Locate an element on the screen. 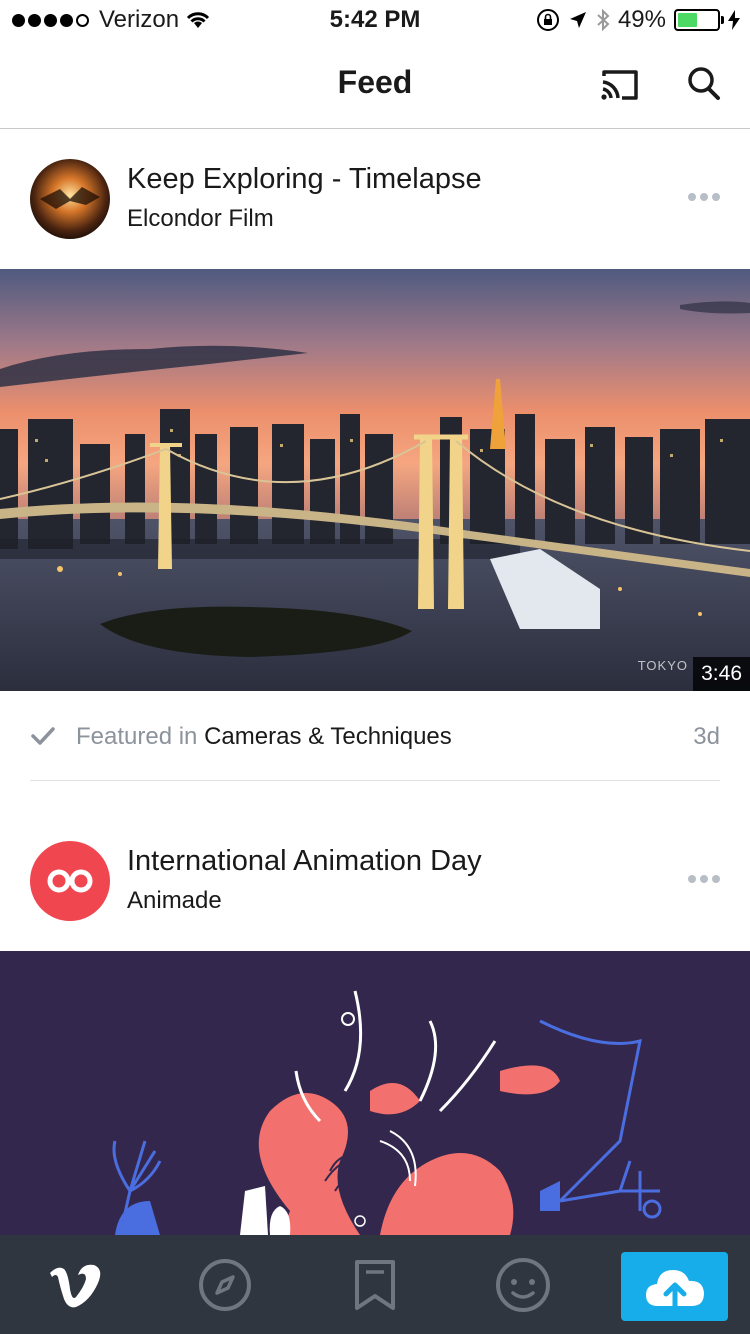  tab-me is located at coordinates (523, 1284).